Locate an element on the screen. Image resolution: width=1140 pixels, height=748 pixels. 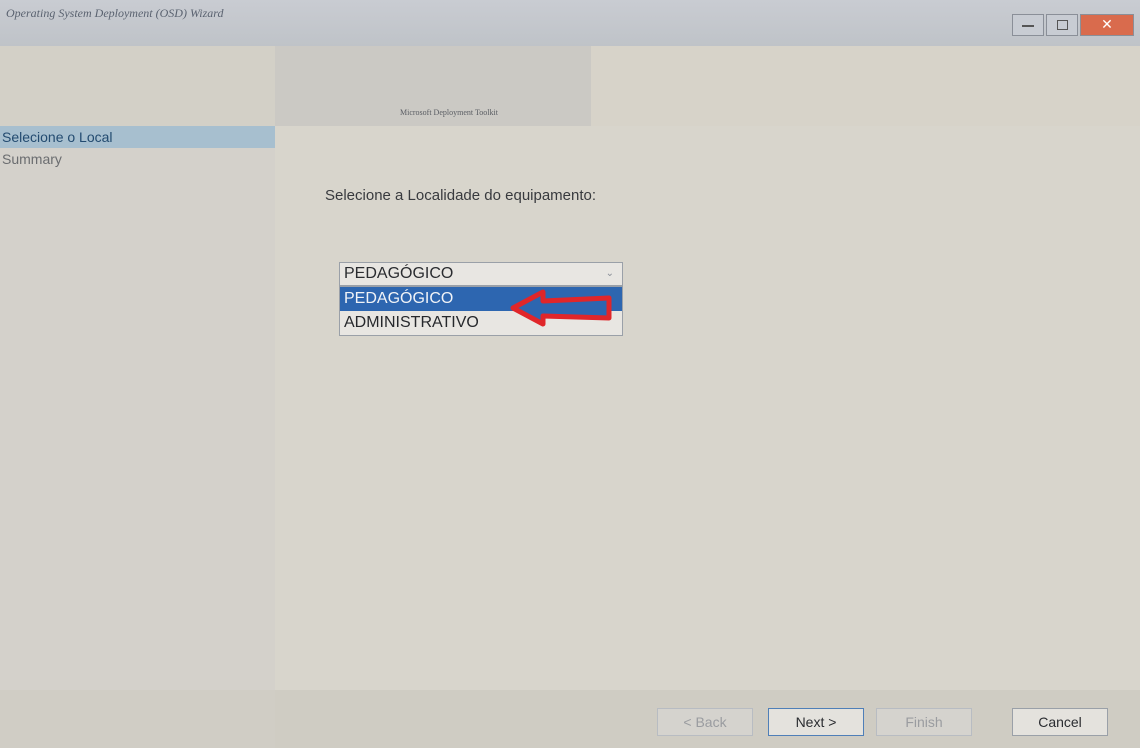
maximize-button is located at coordinates (1062, 25).